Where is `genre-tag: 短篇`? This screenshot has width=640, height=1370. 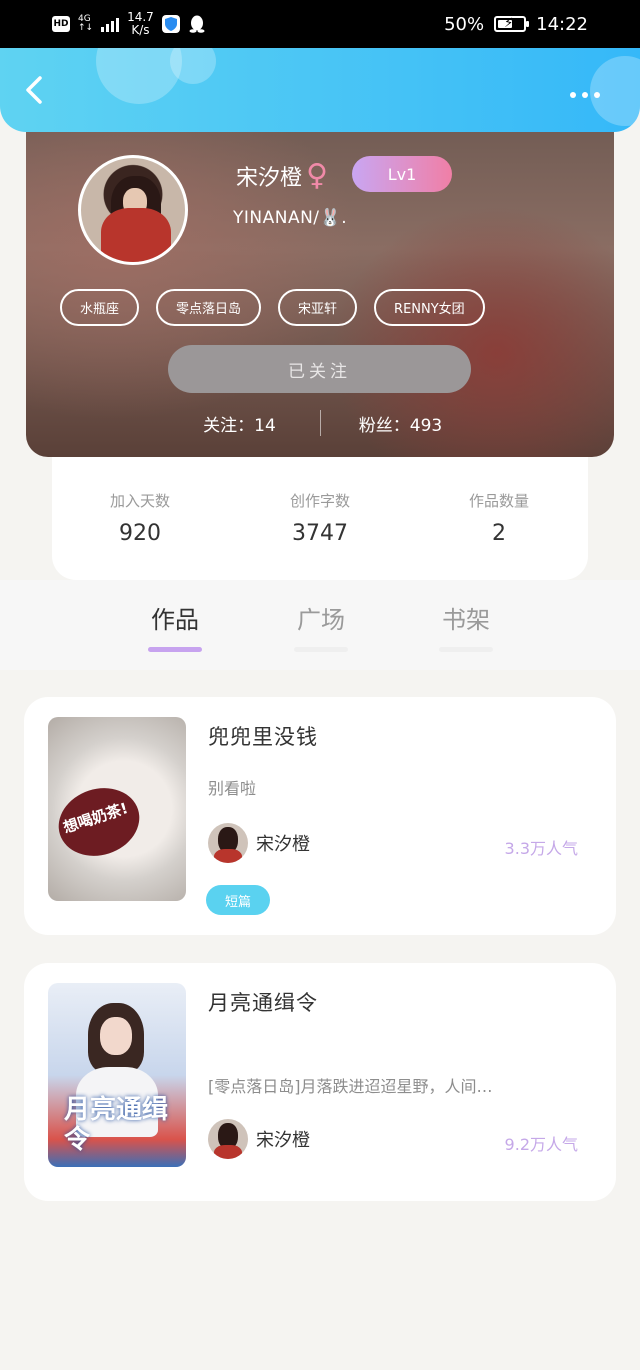
genre-tag: 短篇 is located at coordinates (238, 900).